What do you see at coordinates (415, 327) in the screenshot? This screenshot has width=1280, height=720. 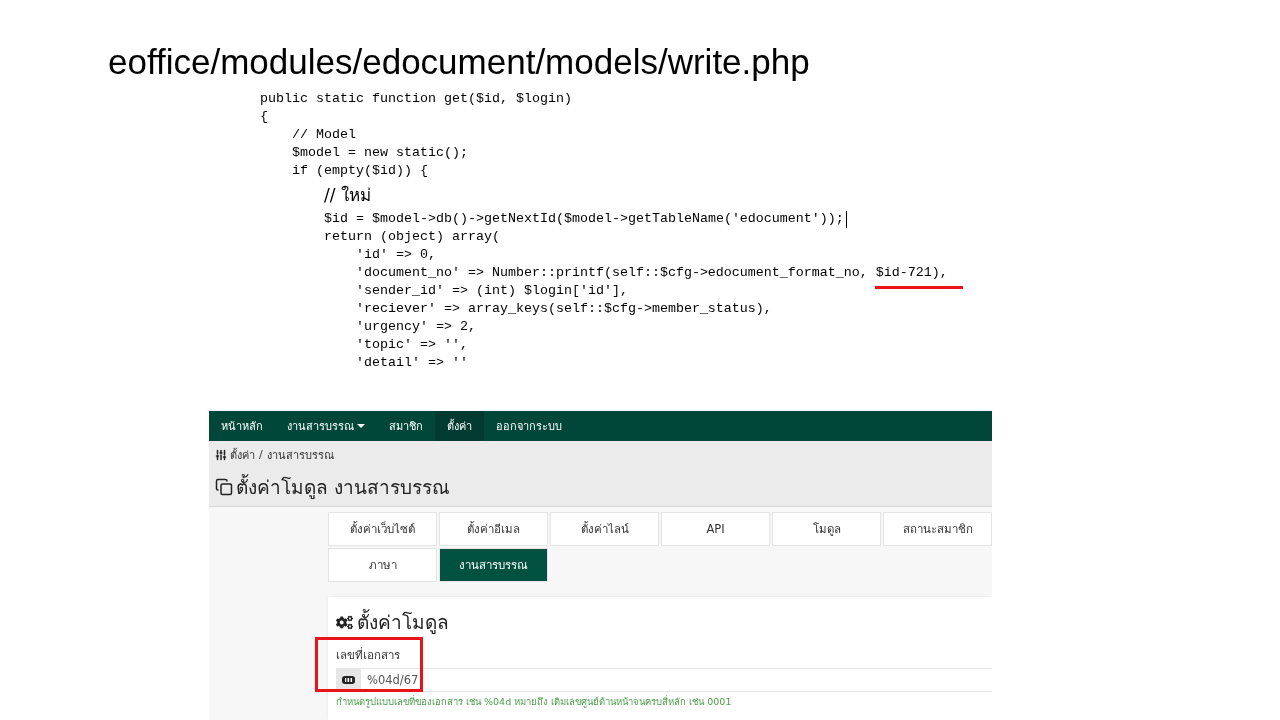 I see `code-line: 'urgency' => 2,` at bounding box center [415, 327].